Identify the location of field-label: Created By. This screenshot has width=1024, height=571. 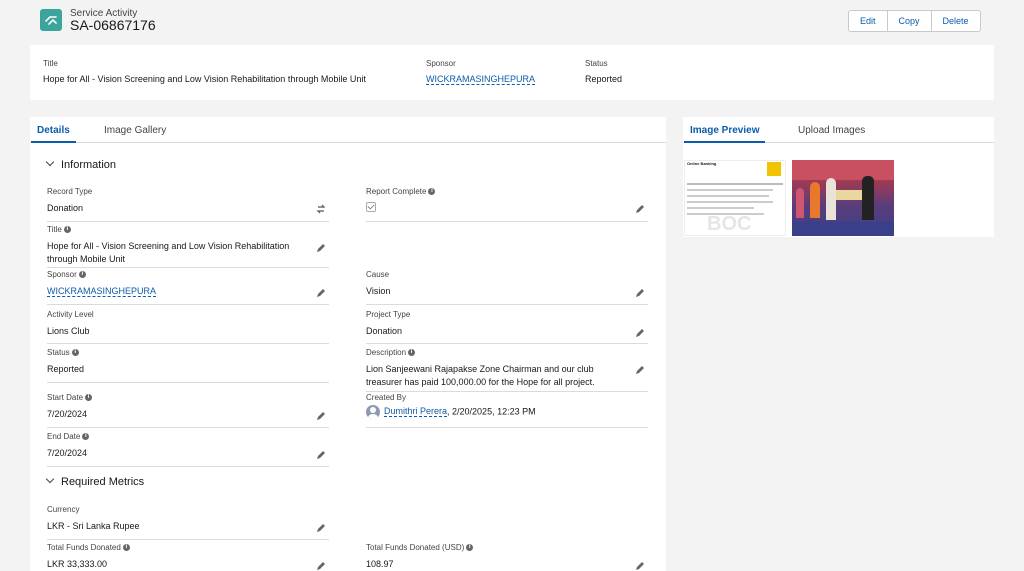
(386, 397).